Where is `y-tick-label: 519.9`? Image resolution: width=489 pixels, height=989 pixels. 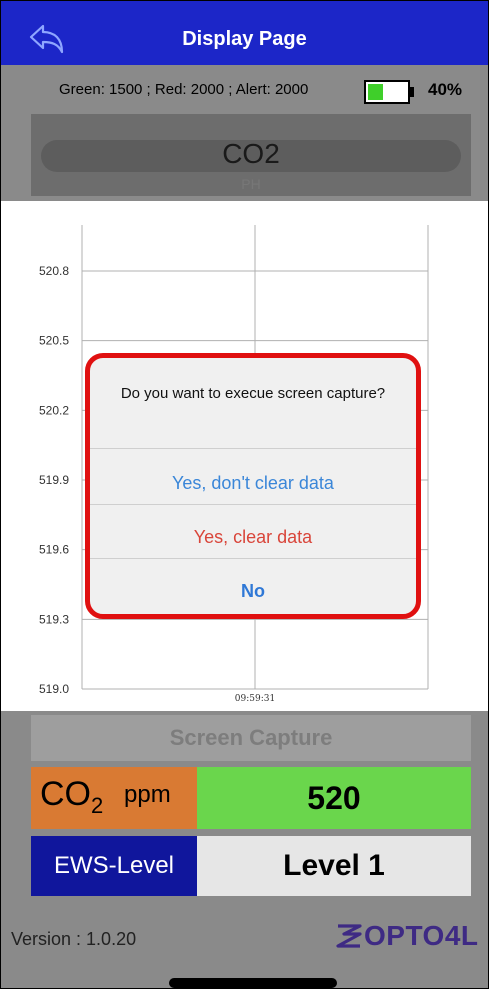 y-tick-label: 519.9 is located at coordinates (54, 480).